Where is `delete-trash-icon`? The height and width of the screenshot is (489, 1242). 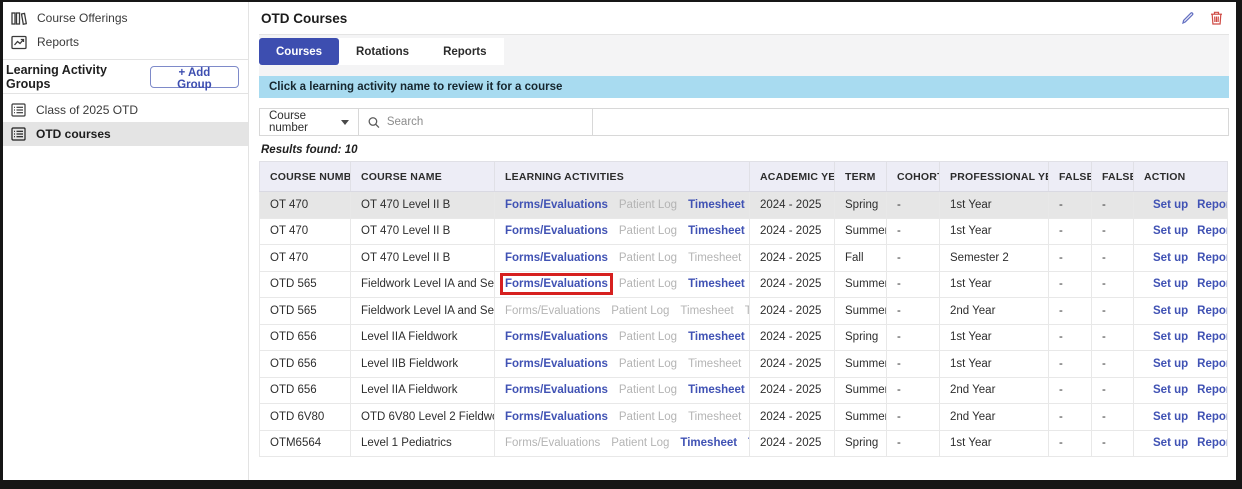 delete-trash-icon is located at coordinates (1216, 18).